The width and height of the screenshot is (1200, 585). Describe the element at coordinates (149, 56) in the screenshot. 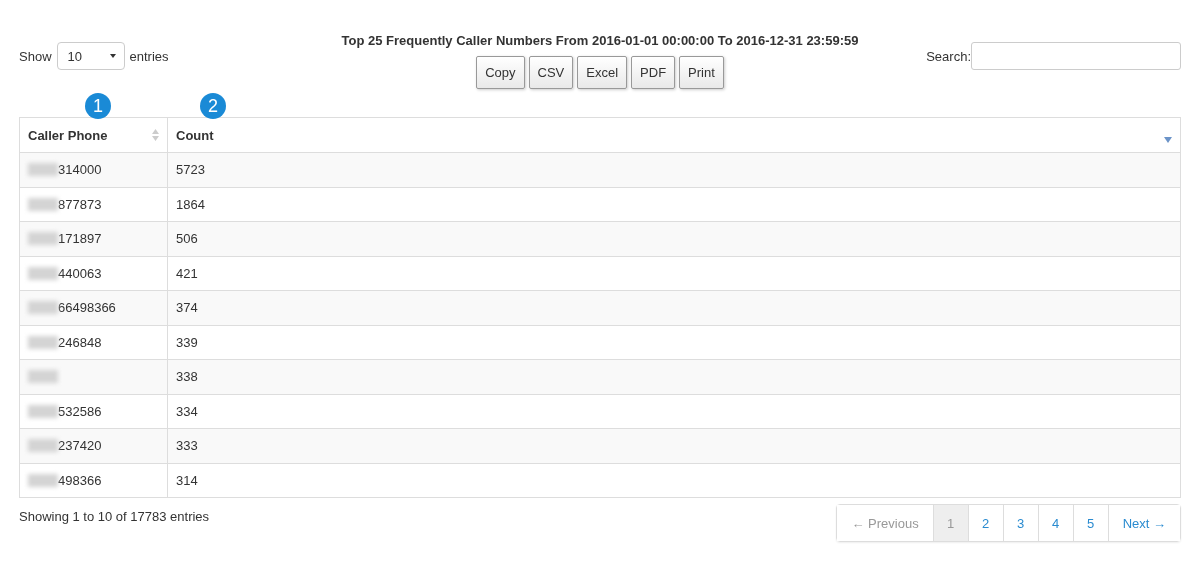

I see `entries-label: entries` at that location.